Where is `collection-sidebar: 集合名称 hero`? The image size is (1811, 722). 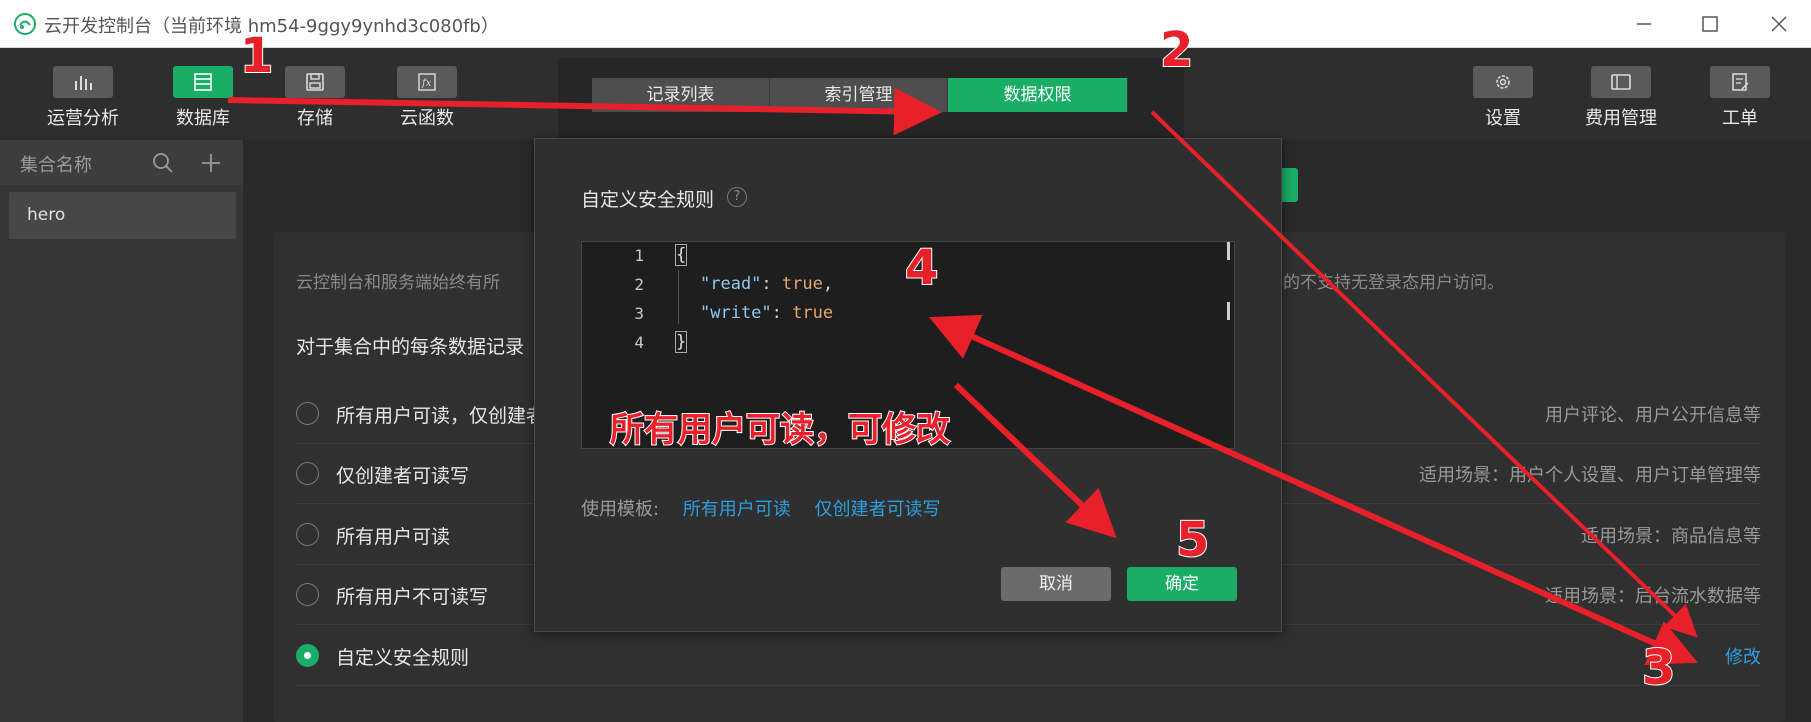
collection-sidebar: 集合名称 hero is located at coordinates (121, 431).